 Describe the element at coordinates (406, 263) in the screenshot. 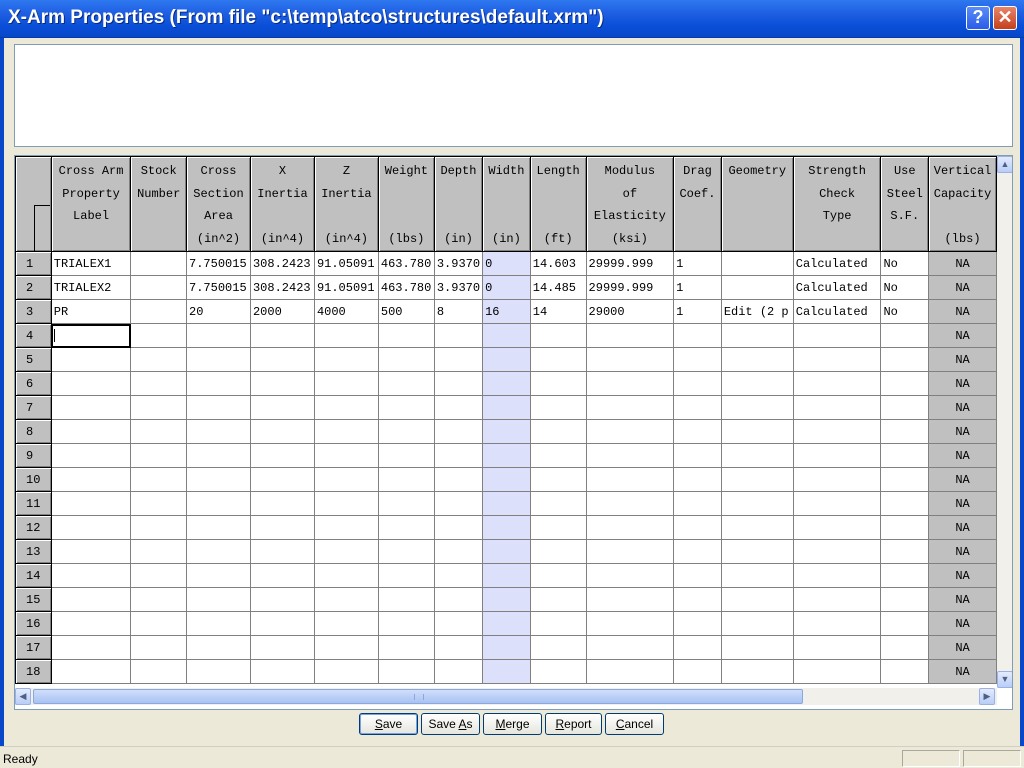

I see `cell-weight: 463.780` at that location.